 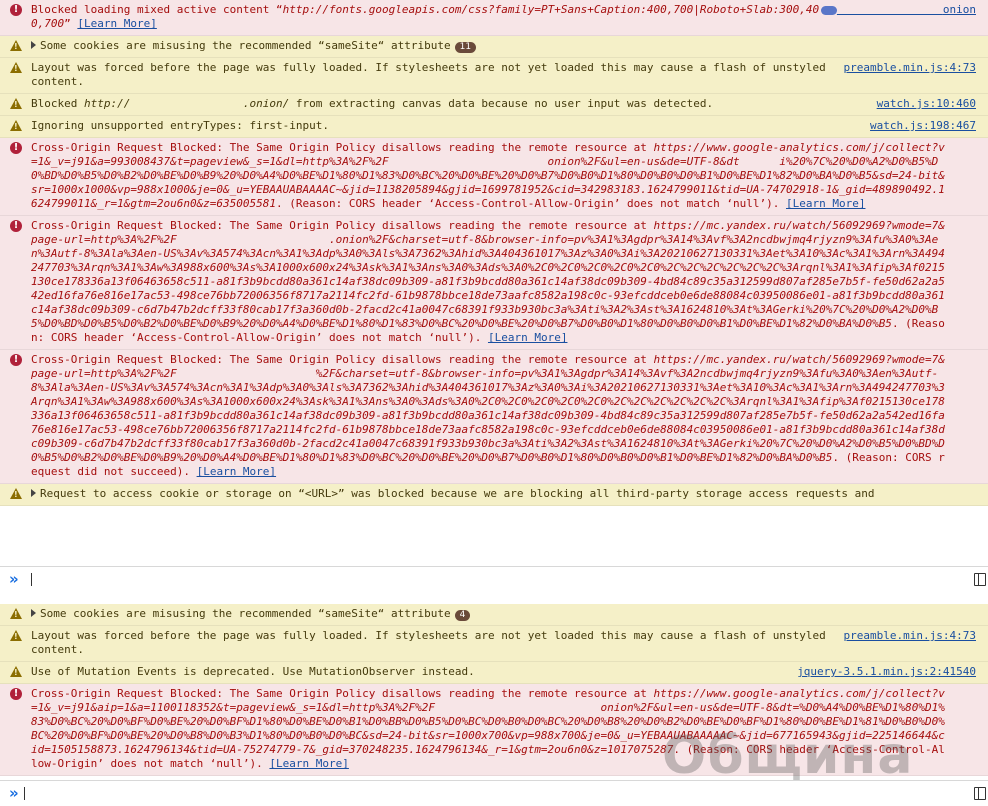 I want to click on source-link: watch.js:198:467, so click(x=923, y=126).